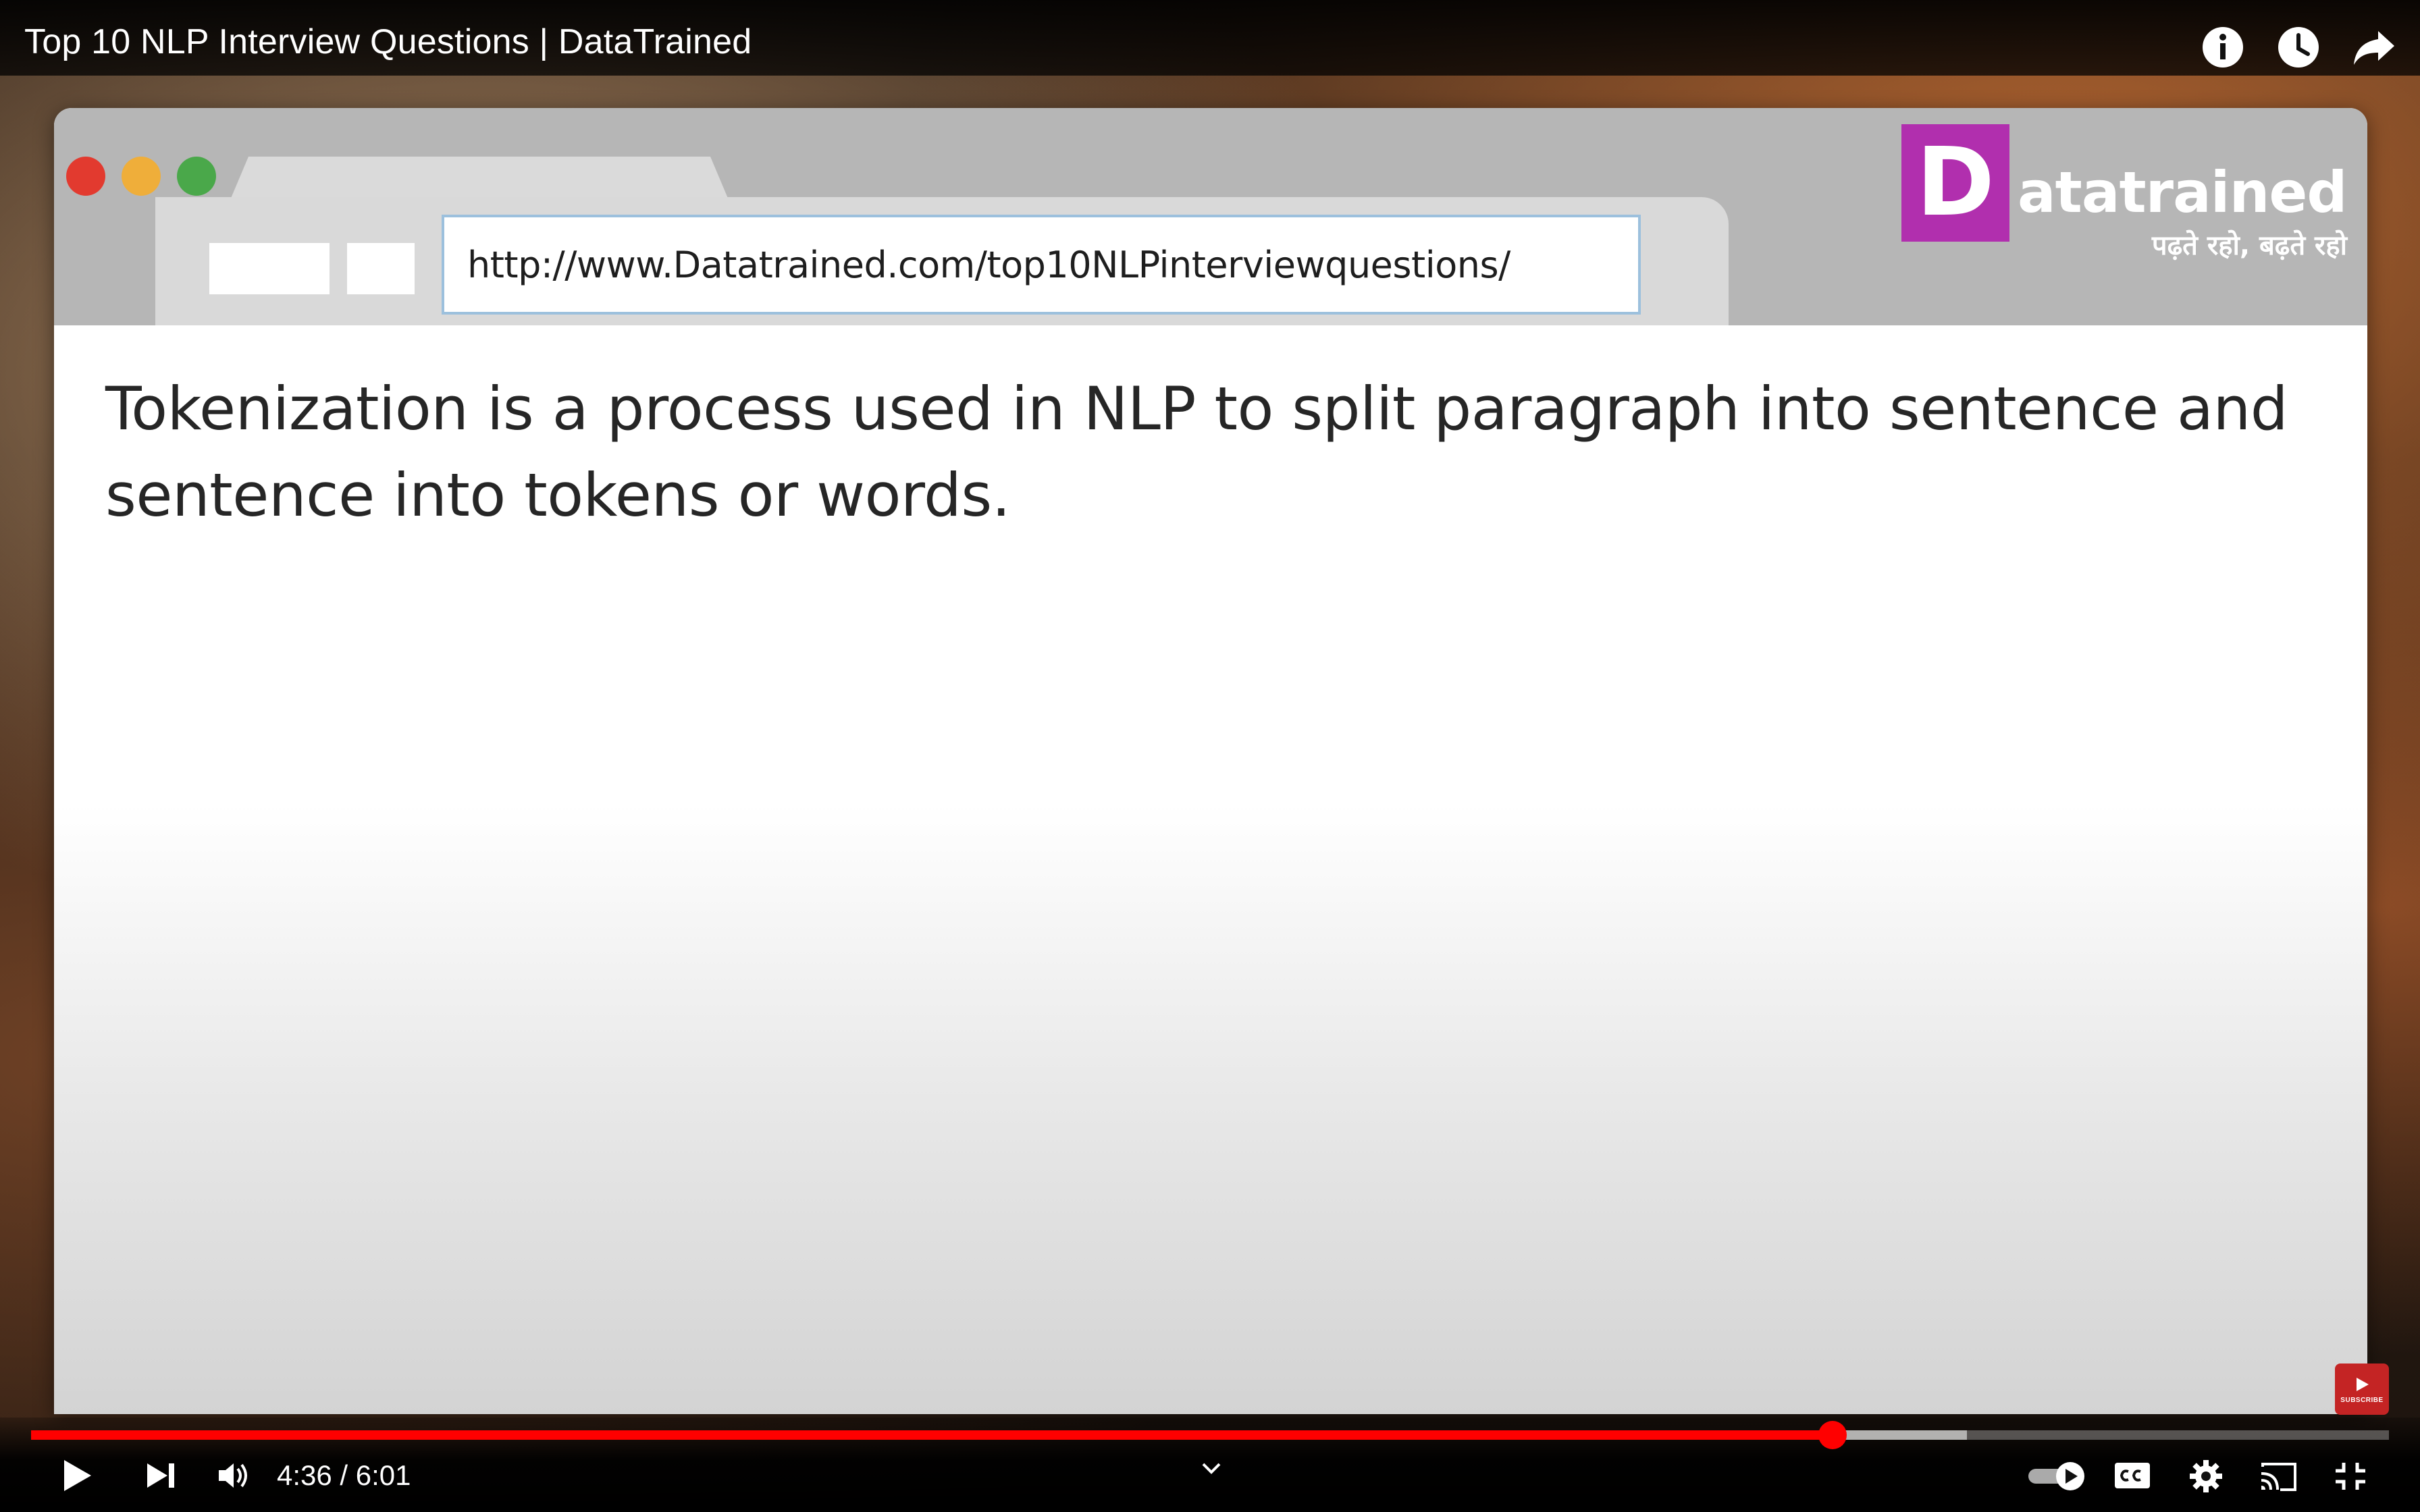 Image resolution: width=2420 pixels, height=1512 pixels. What do you see at coordinates (269, 268) in the screenshot?
I see `browser-back-button` at bounding box center [269, 268].